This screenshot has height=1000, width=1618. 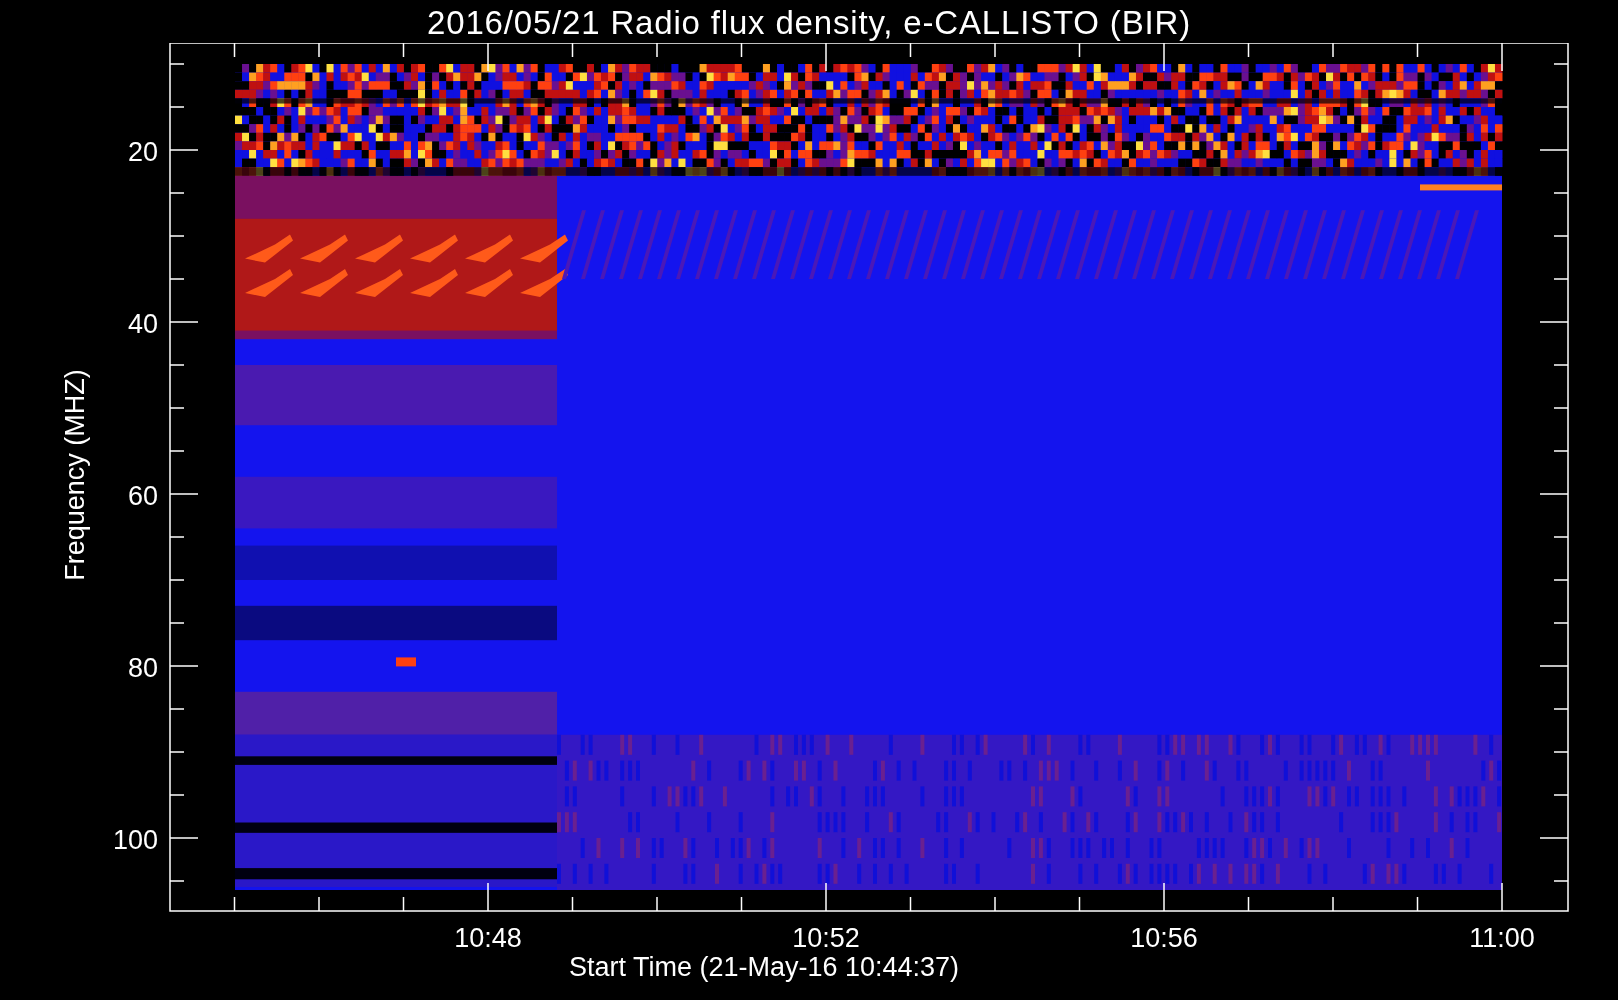 I want to click on y-axis-label: Frequency (MHZ), so click(x=75, y=475).